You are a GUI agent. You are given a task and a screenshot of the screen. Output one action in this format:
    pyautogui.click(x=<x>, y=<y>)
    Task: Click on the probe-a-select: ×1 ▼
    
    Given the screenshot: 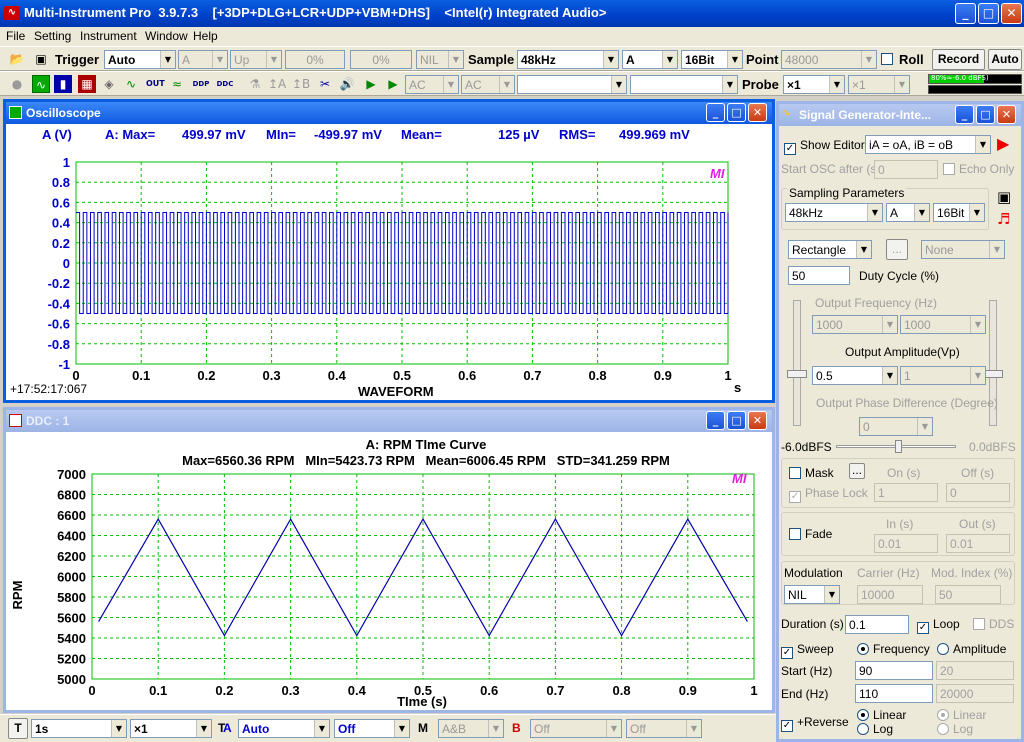 What is the action you would take?
    pyautogui.click(x=814, y=84)
    